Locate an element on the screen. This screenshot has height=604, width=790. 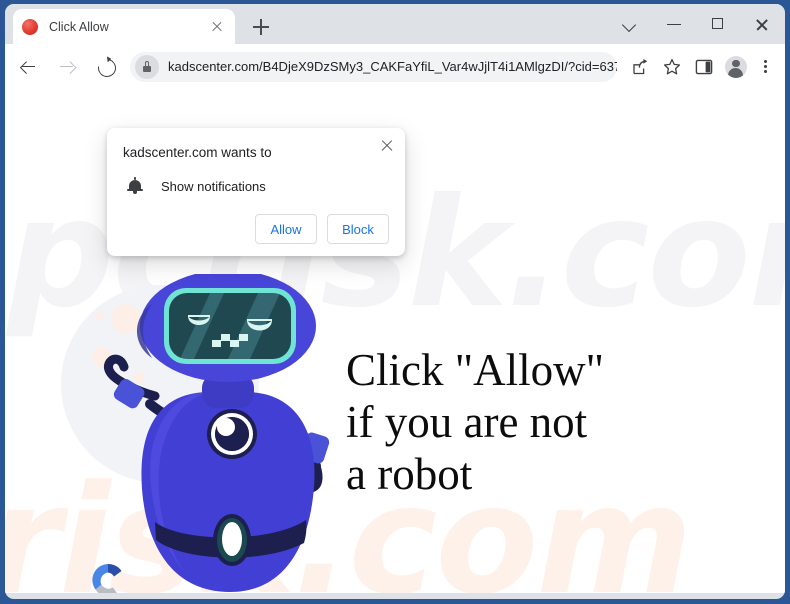
browser-tab: Click Allow is located at coordinates (124, 26).